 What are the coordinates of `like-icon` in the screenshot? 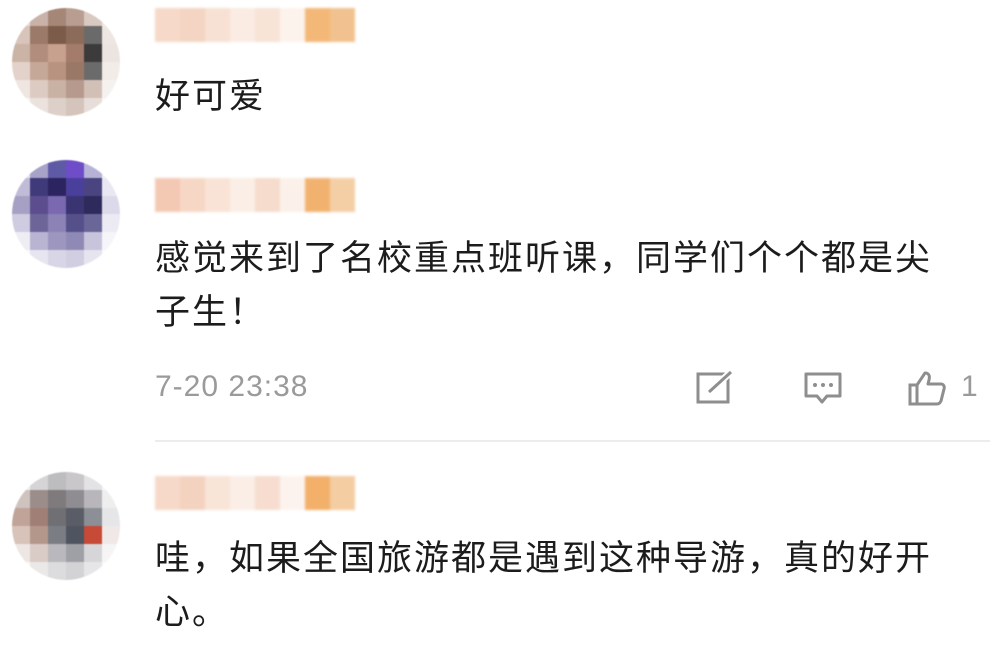 It's located at (927, 388).